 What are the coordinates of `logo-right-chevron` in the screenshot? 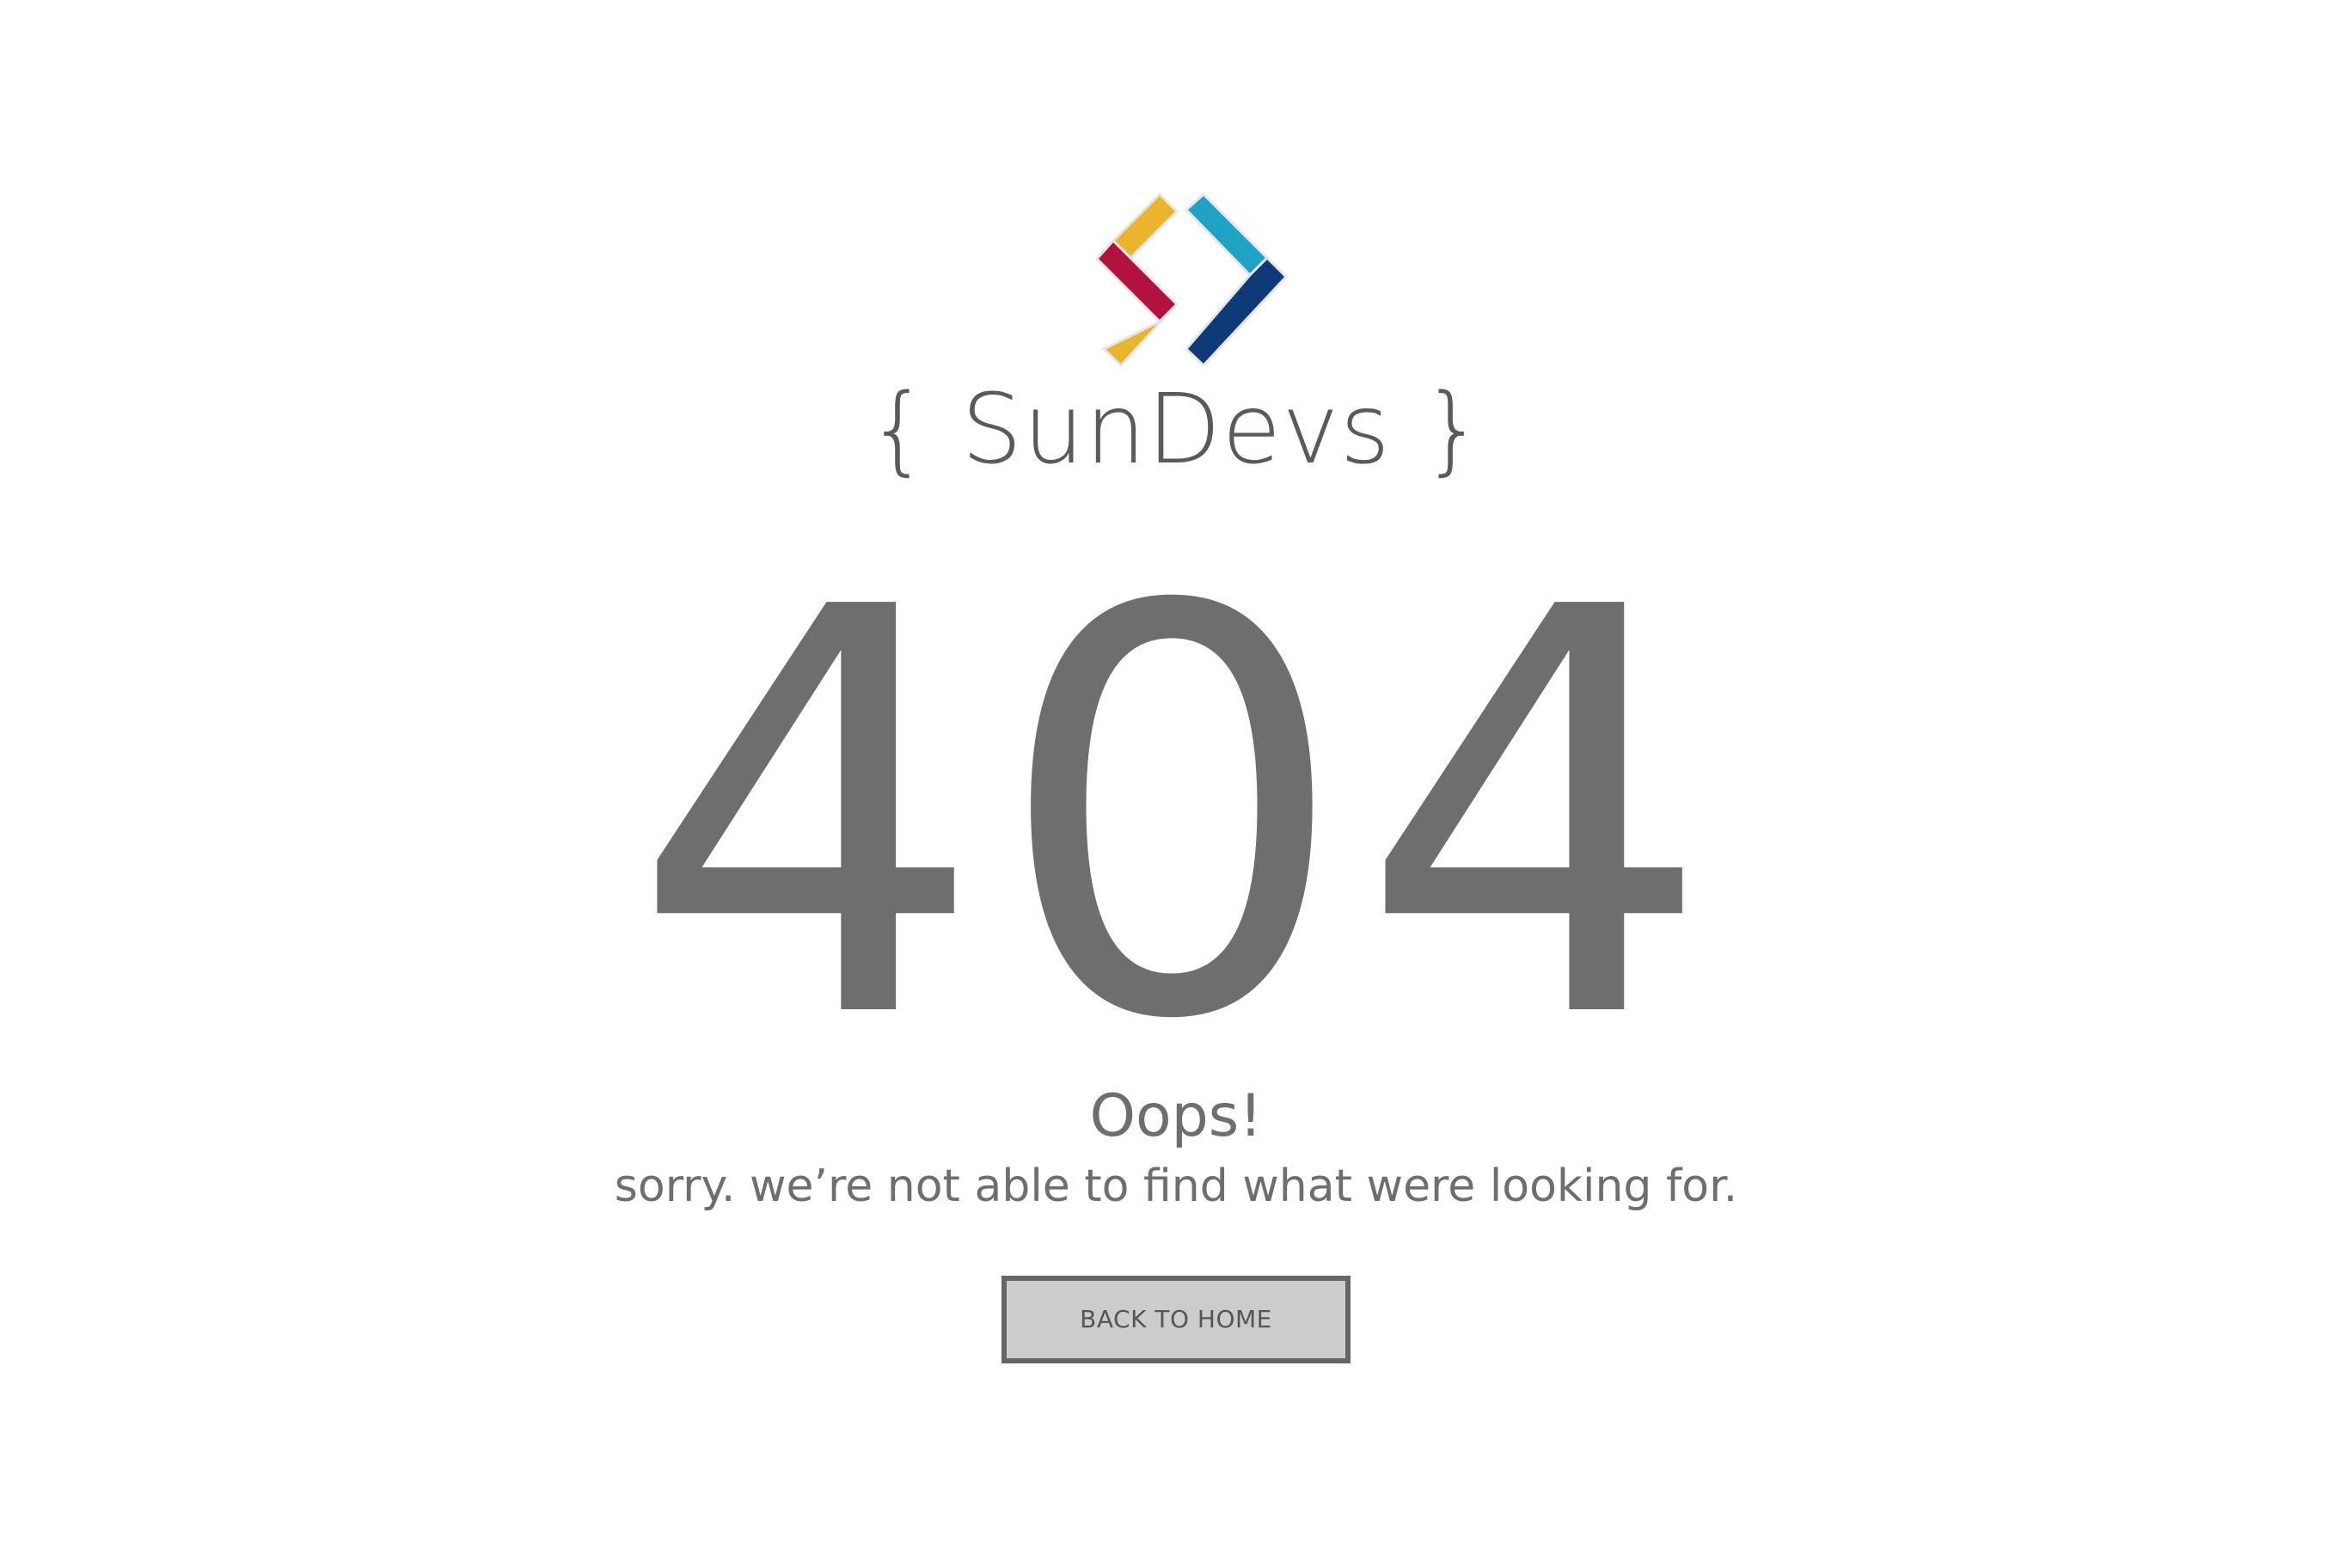 It's located at (1236, 280).